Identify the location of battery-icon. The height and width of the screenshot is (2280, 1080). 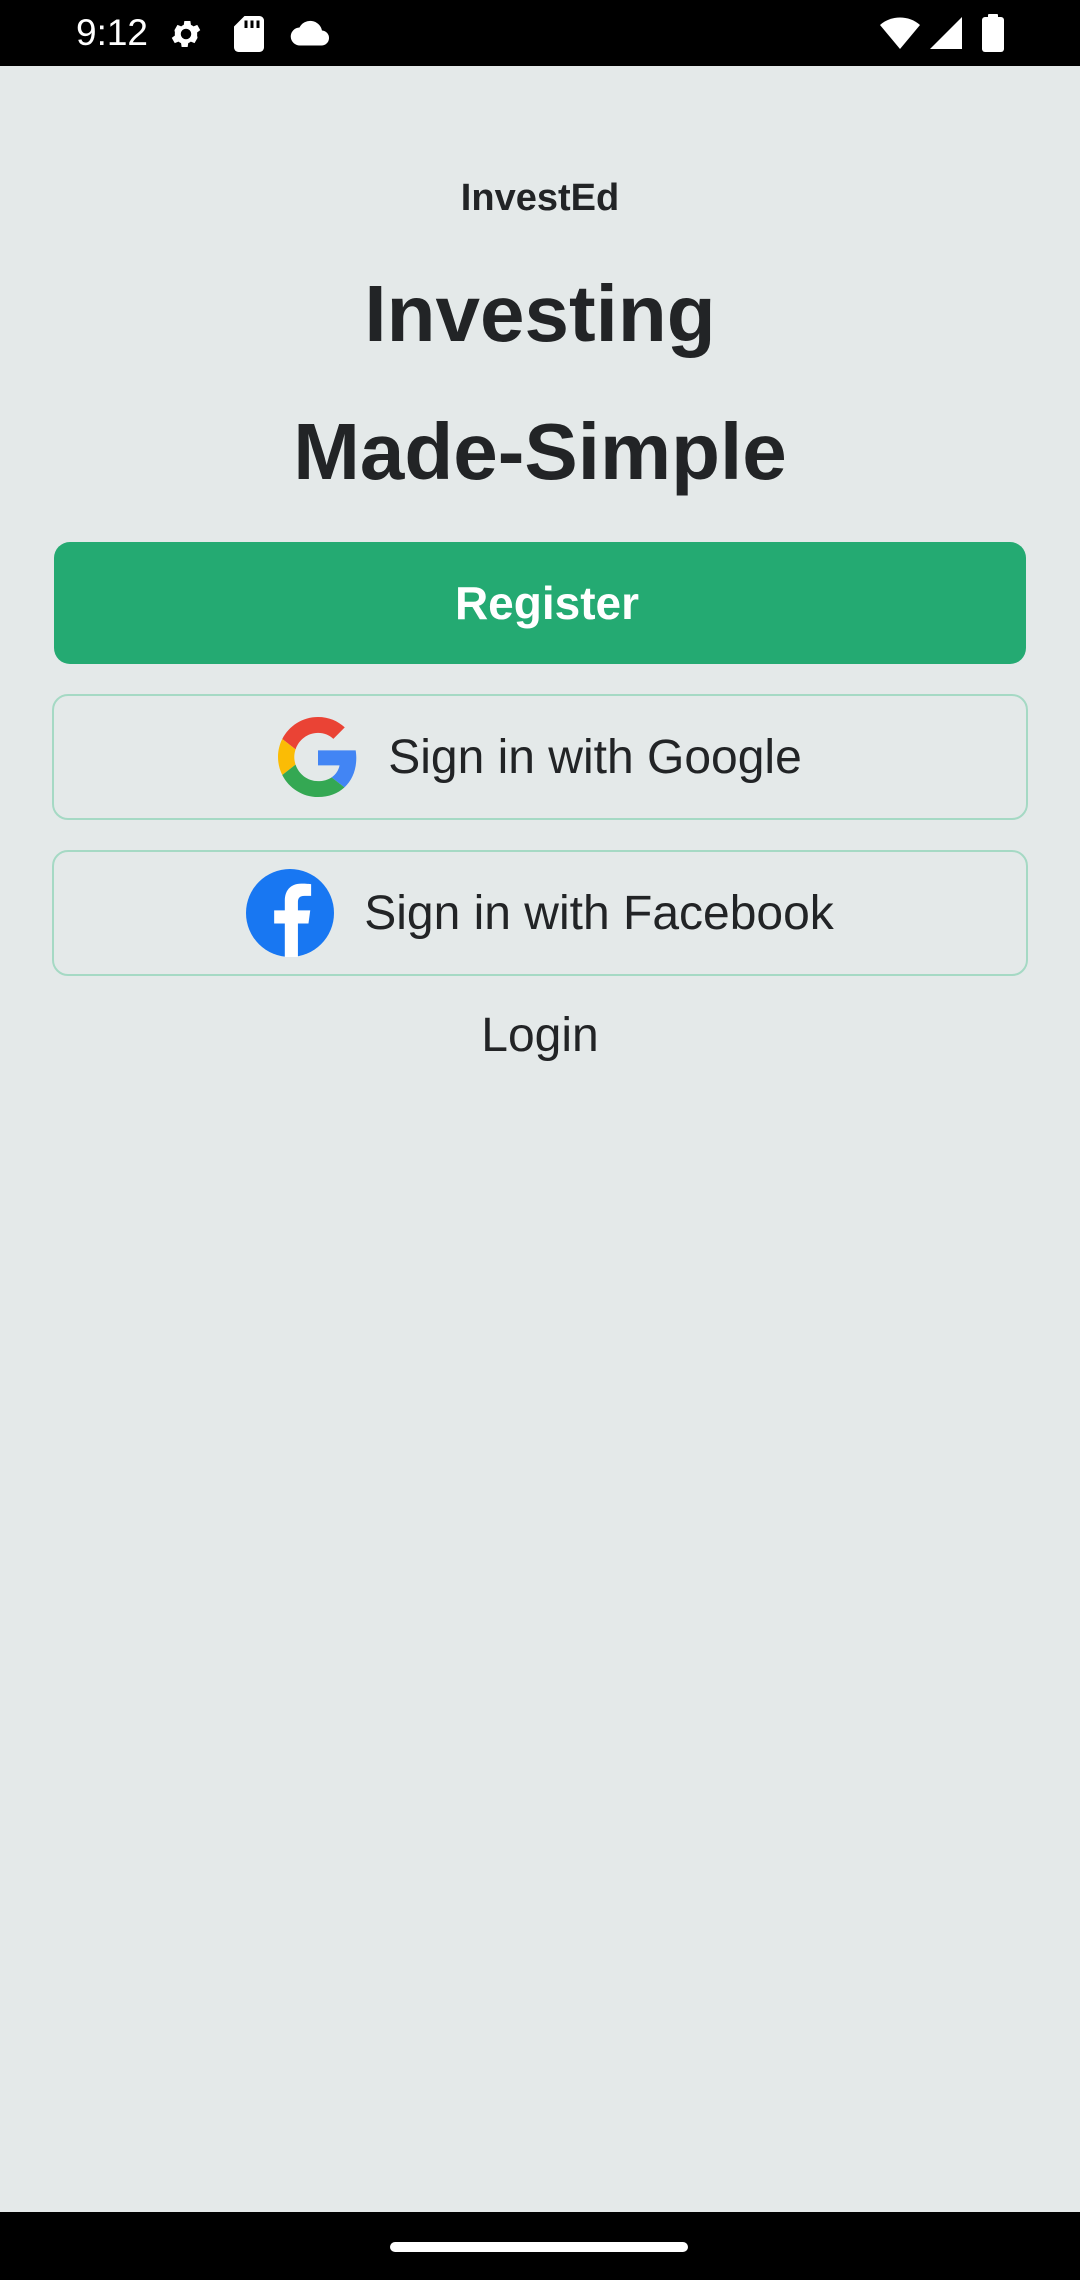
(993, 35).